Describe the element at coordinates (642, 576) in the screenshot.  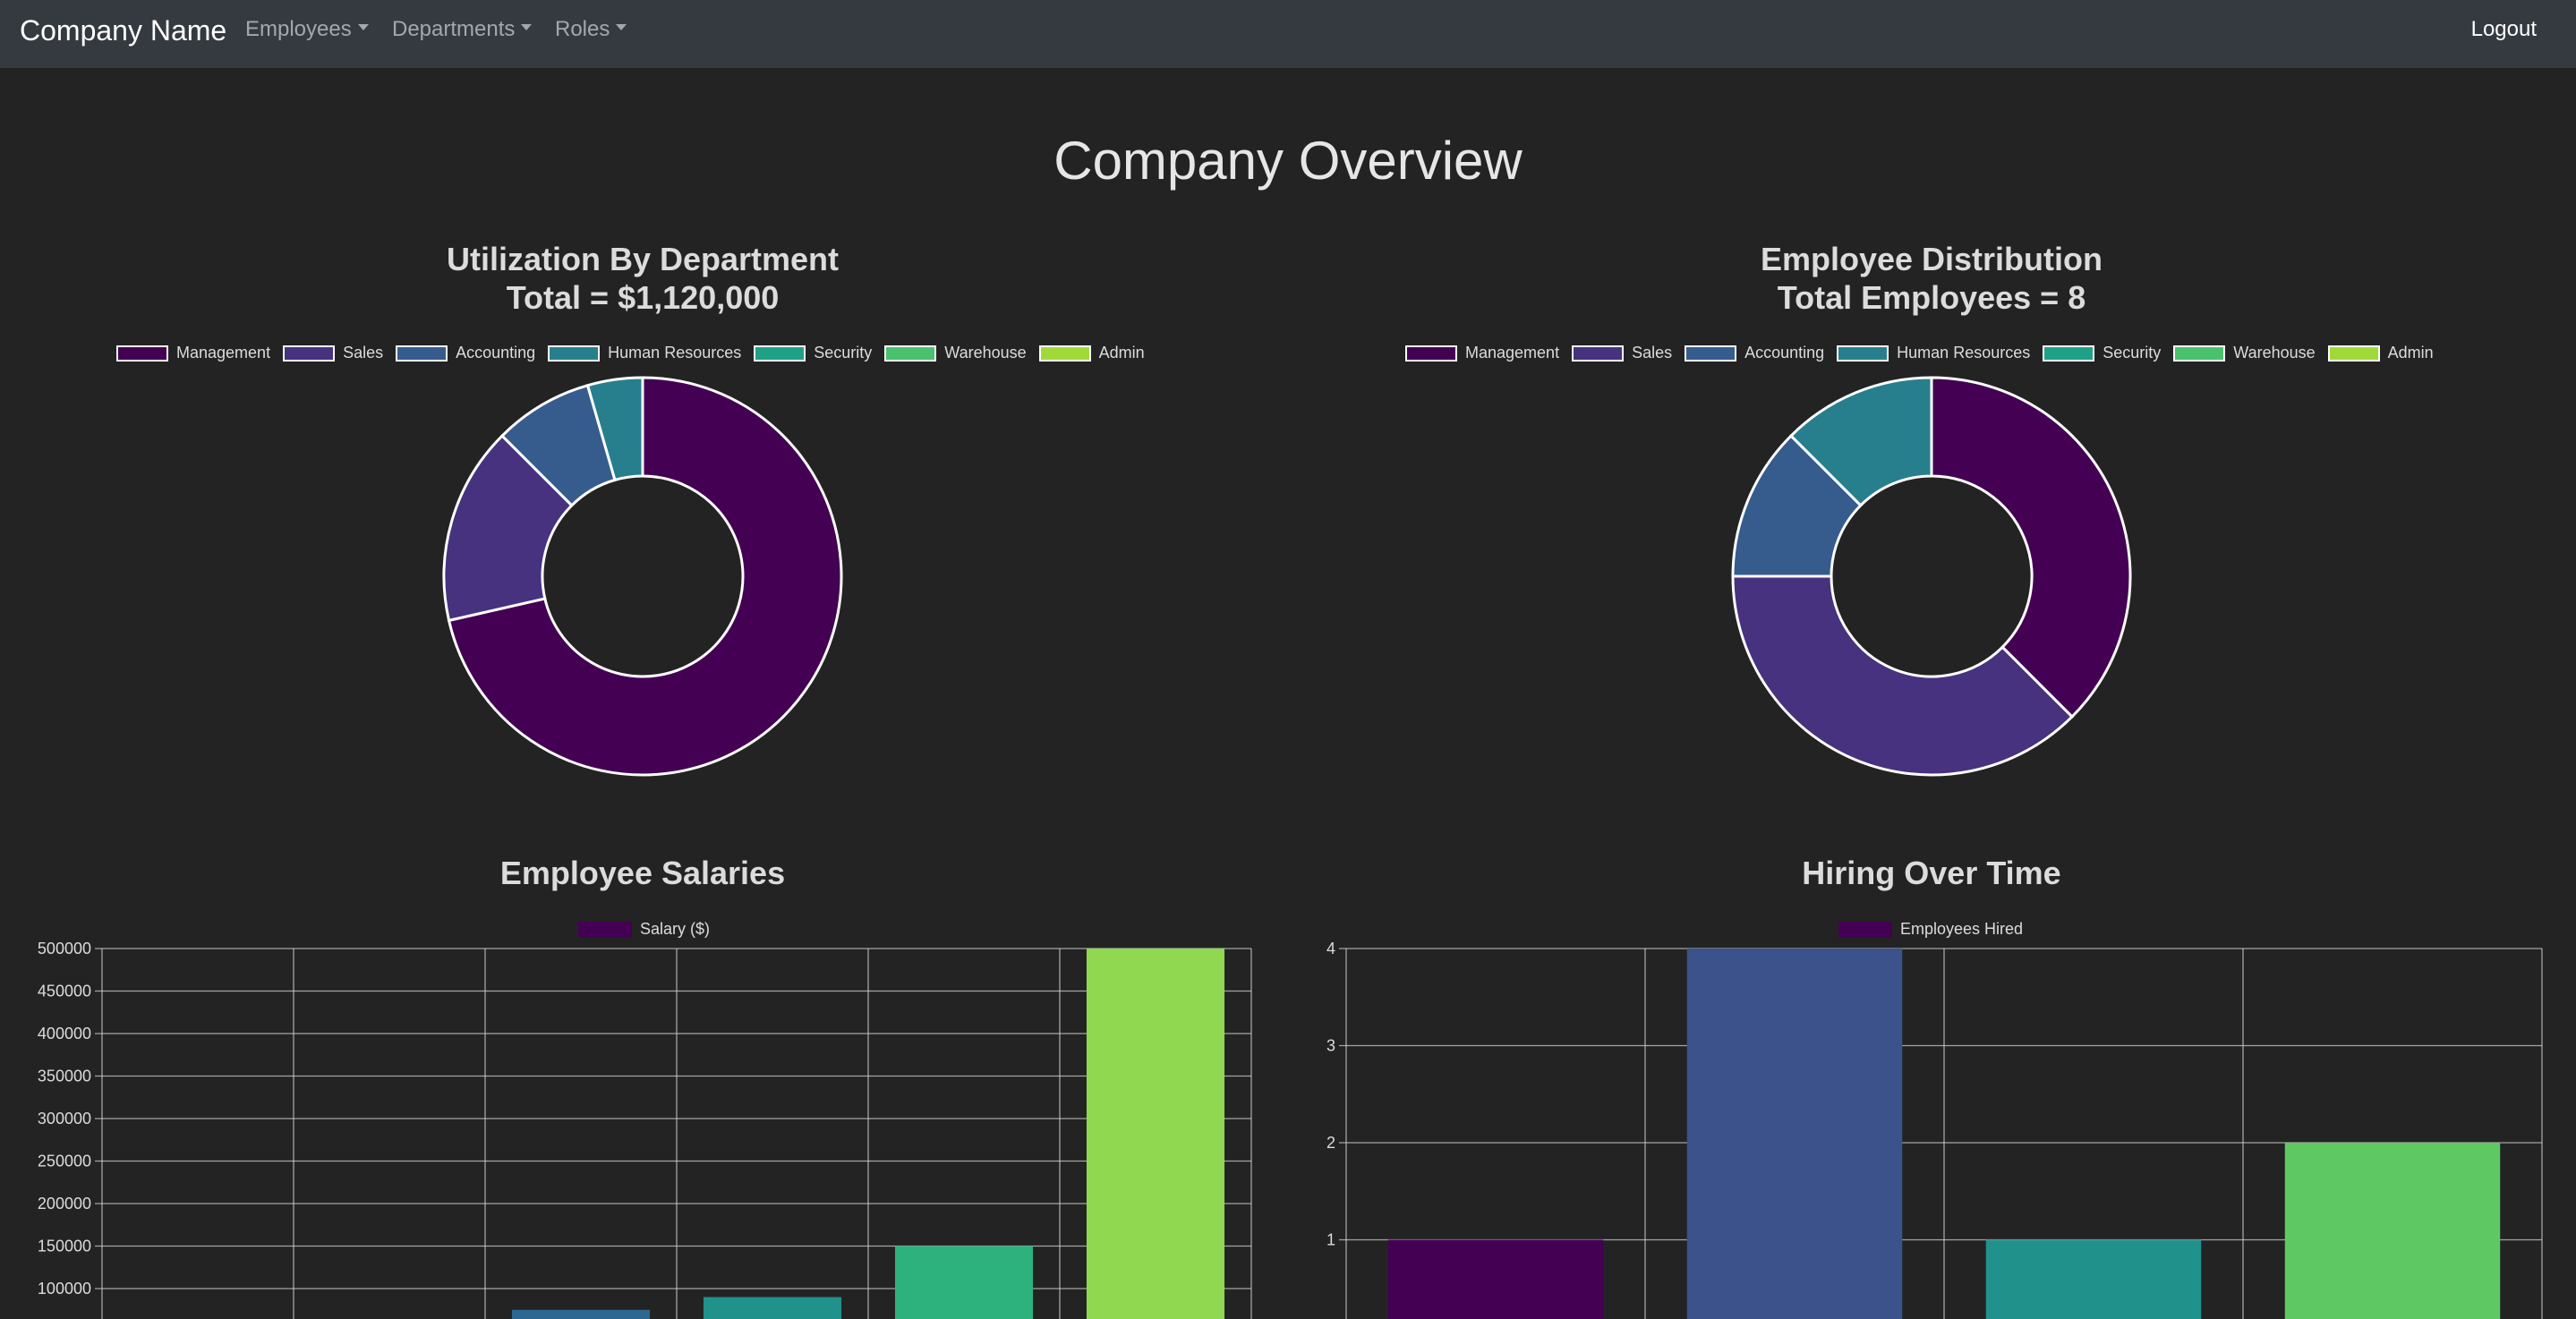
I see `utilization-doughnut-chart` at that location.